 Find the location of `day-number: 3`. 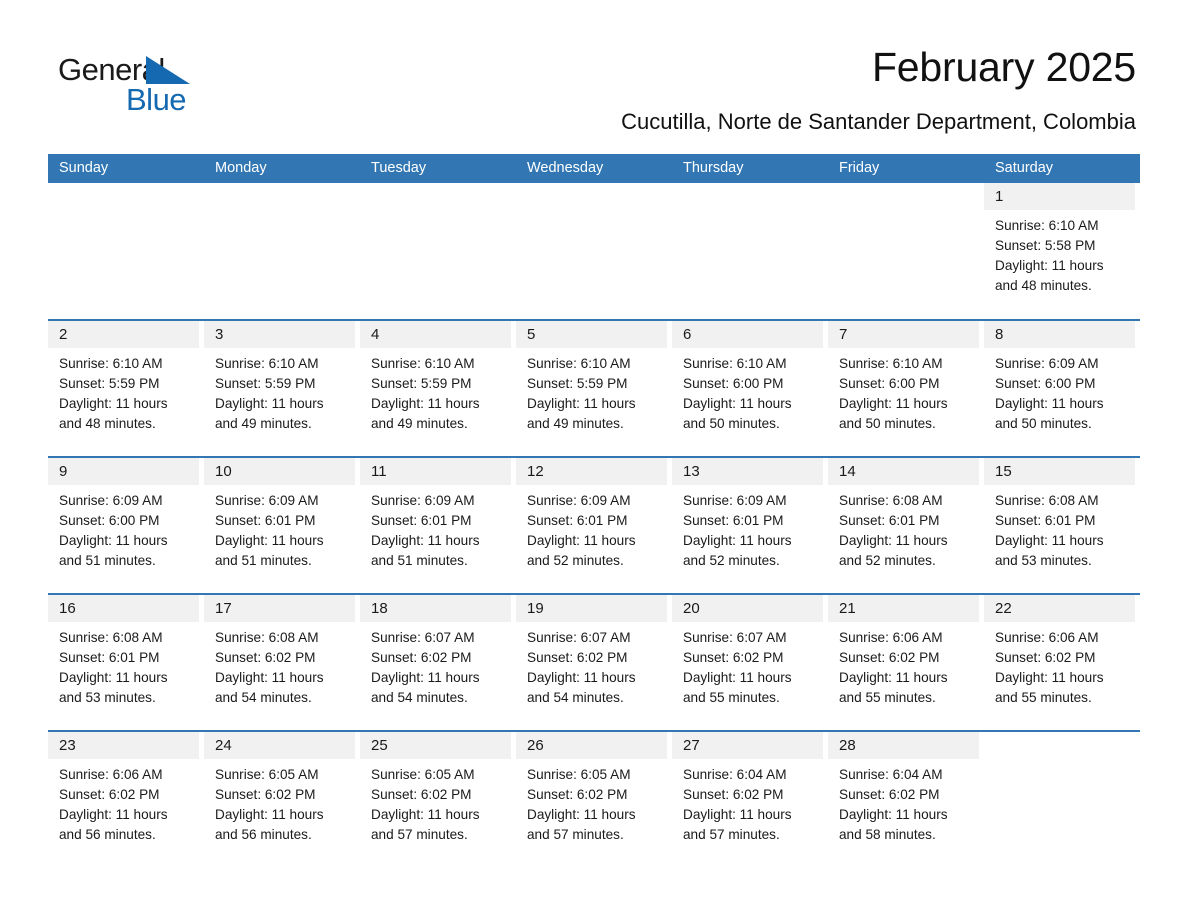

day-number: 3 is located at coordinates (219, 334).